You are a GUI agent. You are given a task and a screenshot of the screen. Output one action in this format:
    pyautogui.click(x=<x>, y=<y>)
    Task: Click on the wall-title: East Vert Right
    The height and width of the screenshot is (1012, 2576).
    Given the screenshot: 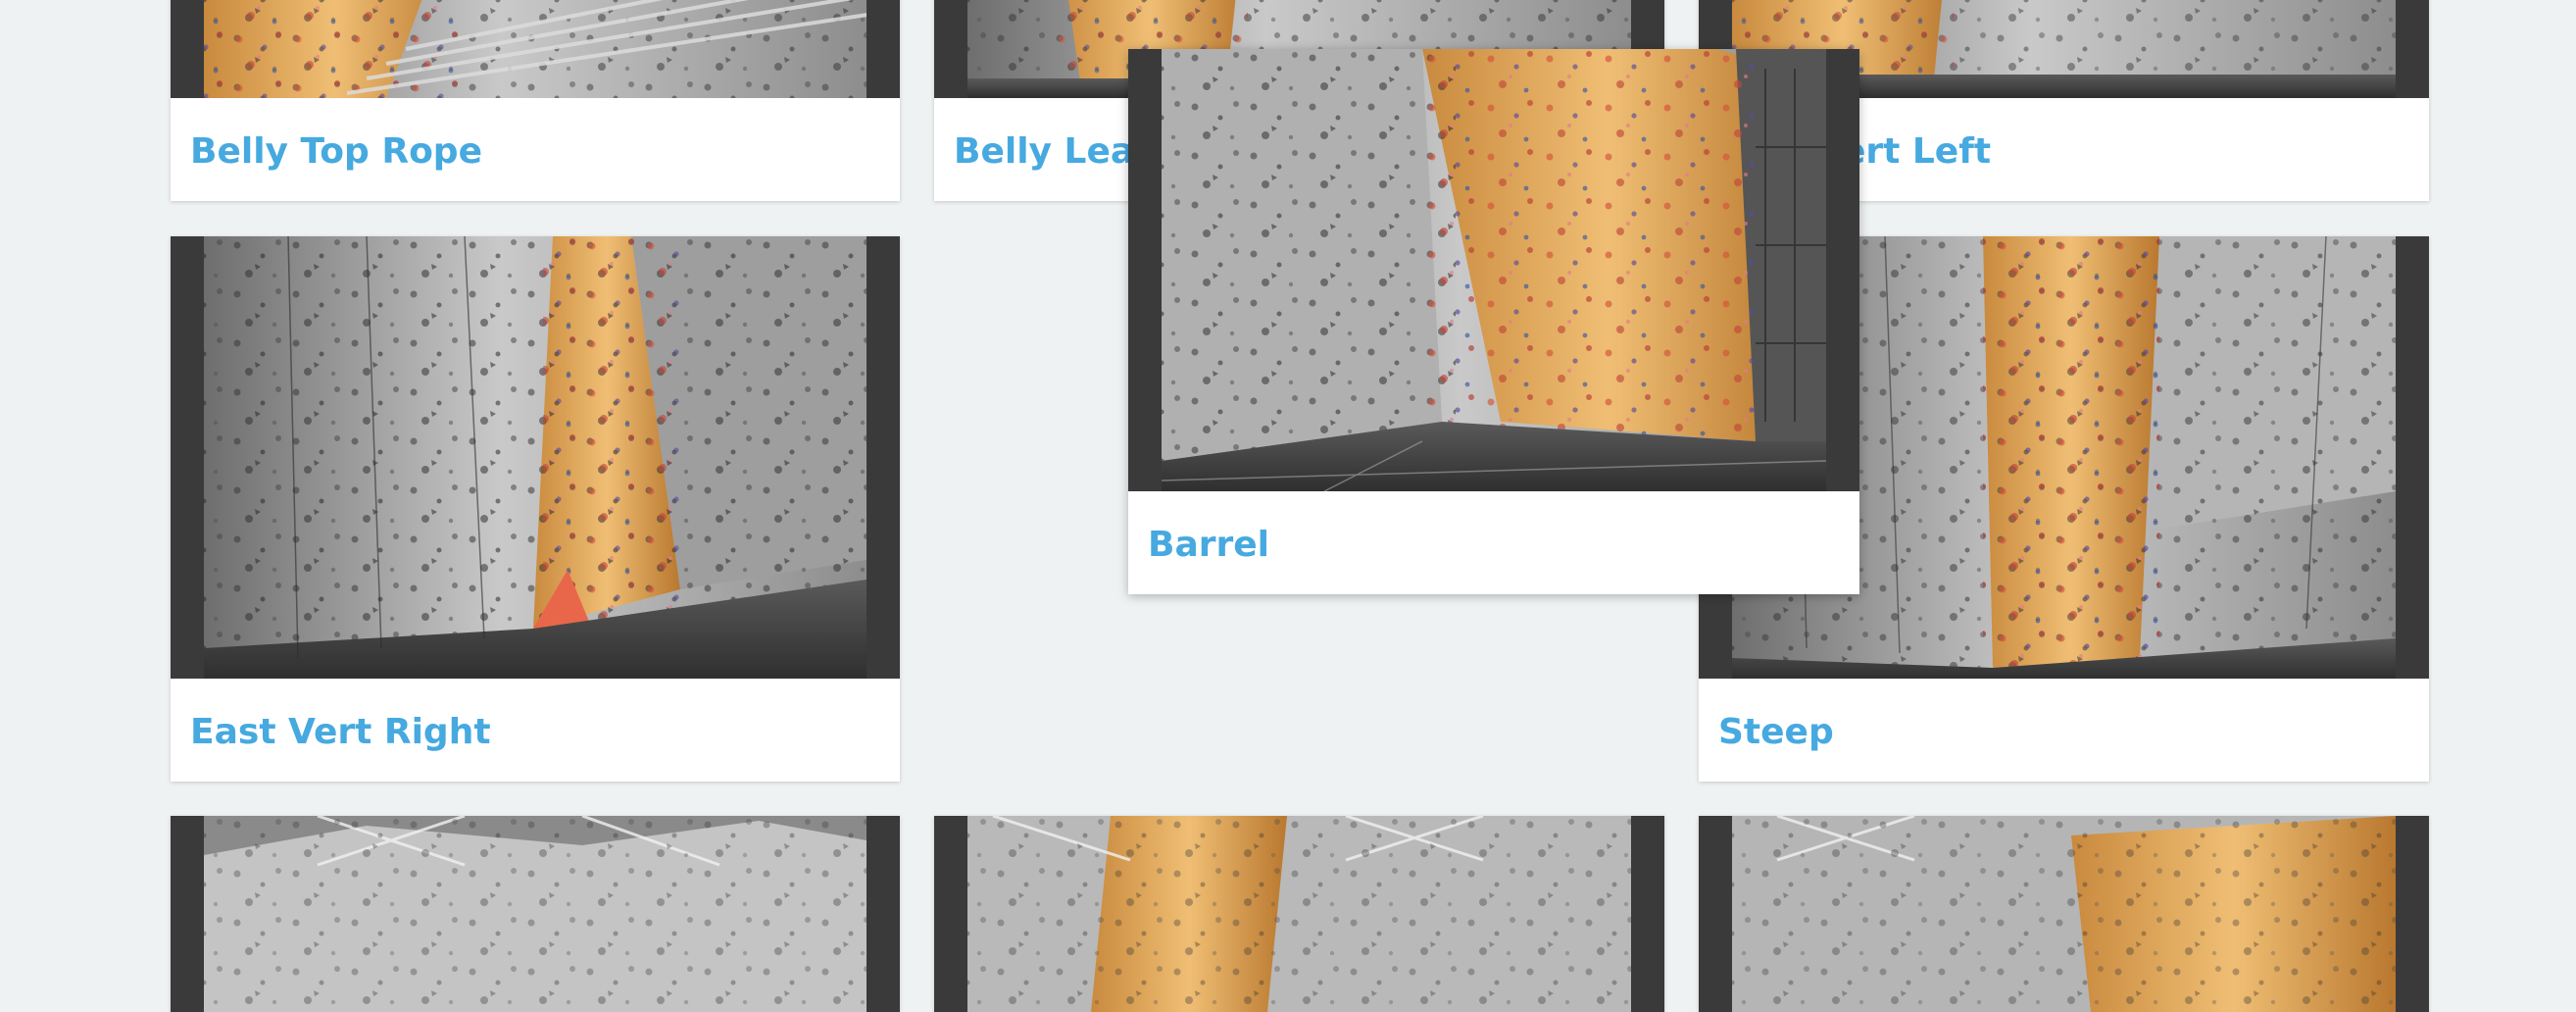 What is the action you would take?
    pyautogui.click(x=340, y=733)
    